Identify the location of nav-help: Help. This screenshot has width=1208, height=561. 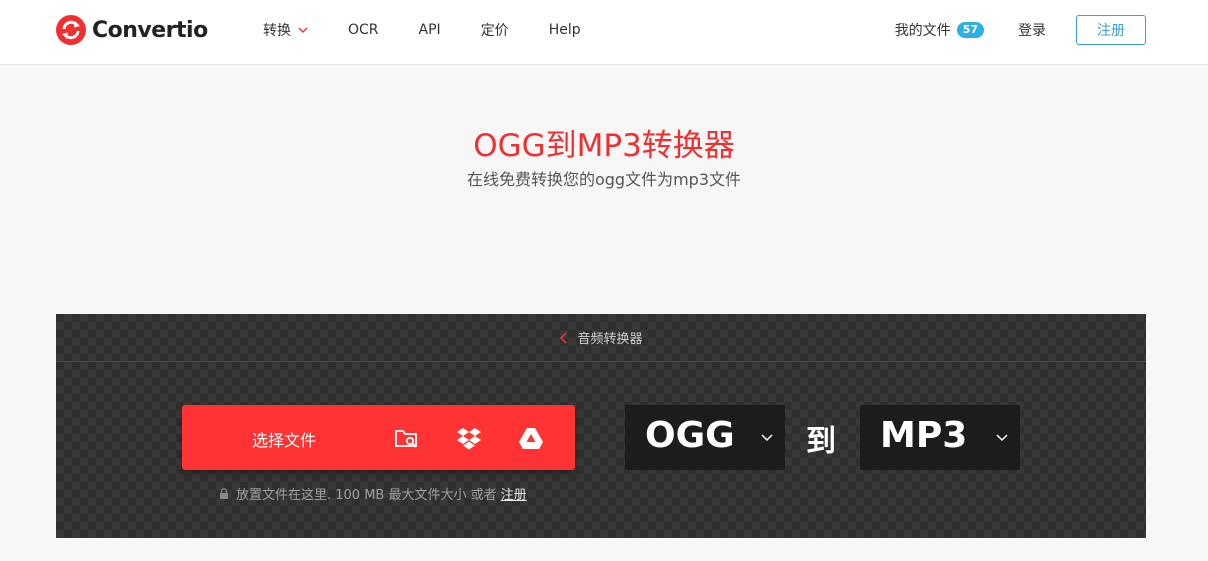
(565, 30).